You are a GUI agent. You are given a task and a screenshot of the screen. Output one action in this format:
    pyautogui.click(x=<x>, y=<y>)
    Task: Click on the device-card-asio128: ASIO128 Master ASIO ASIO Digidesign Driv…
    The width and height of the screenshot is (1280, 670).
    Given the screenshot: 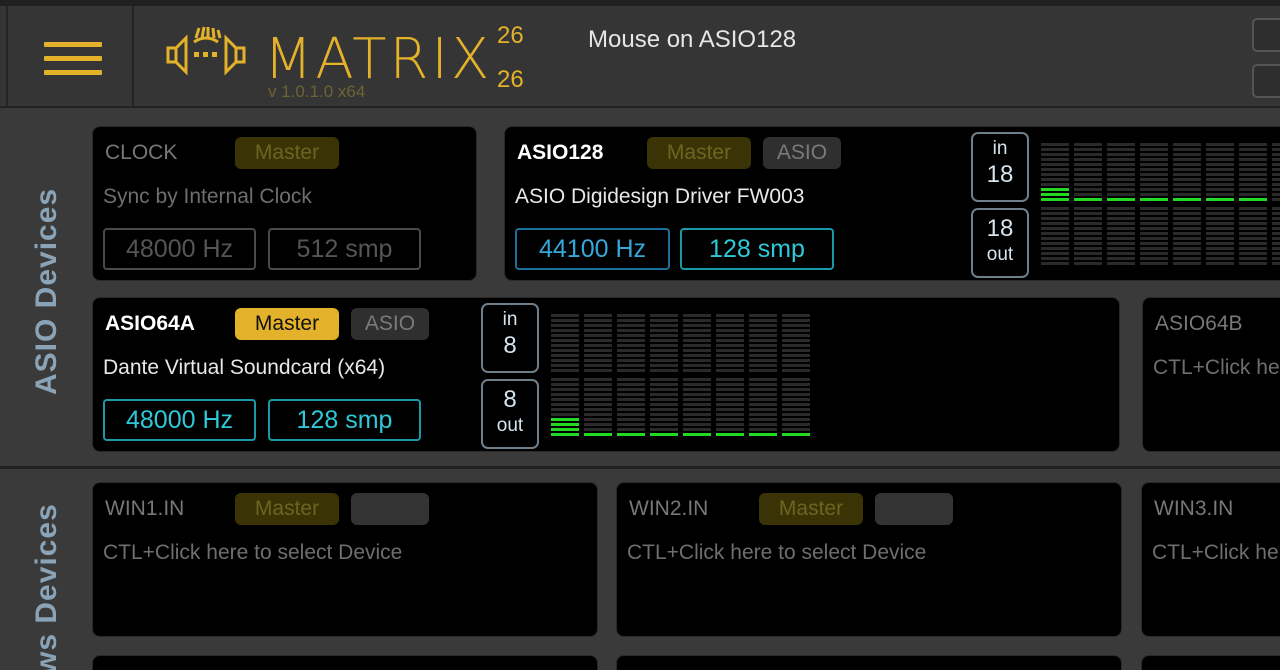 What is the action you would take?
    pyautogui.click(x=892, y=203)
    